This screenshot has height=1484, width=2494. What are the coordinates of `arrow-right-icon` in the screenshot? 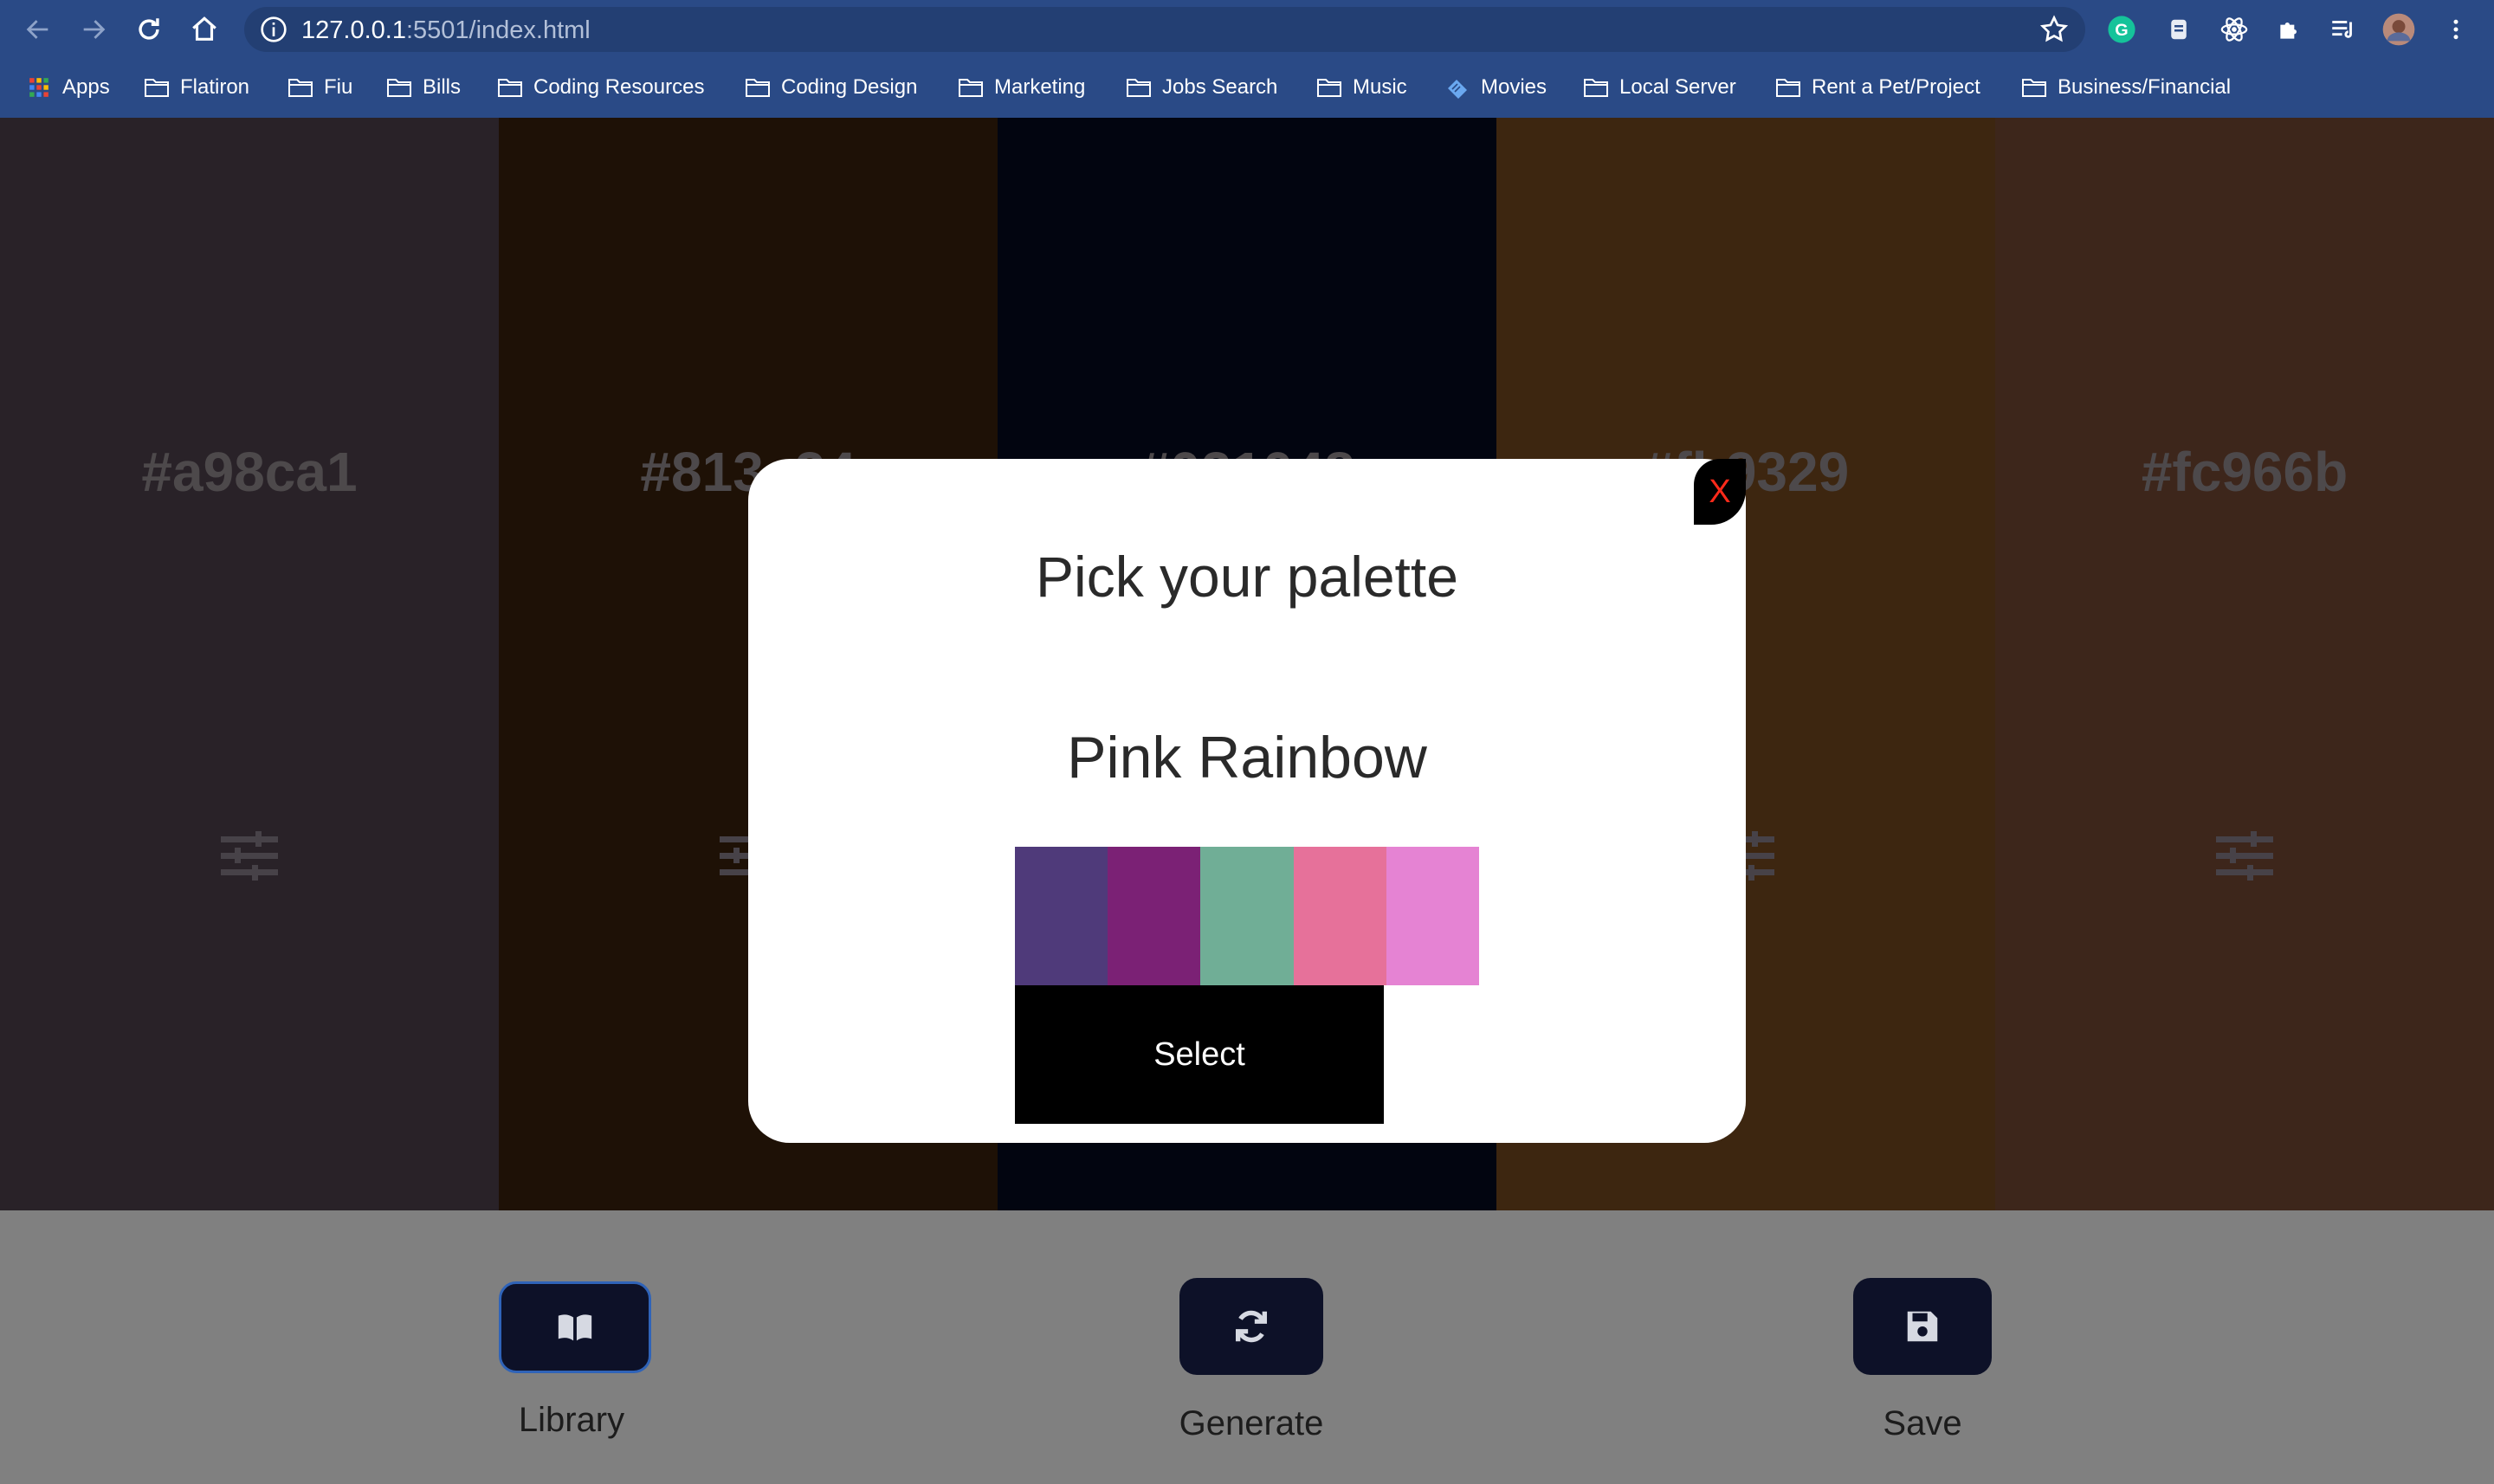 It's located at (94, 29).